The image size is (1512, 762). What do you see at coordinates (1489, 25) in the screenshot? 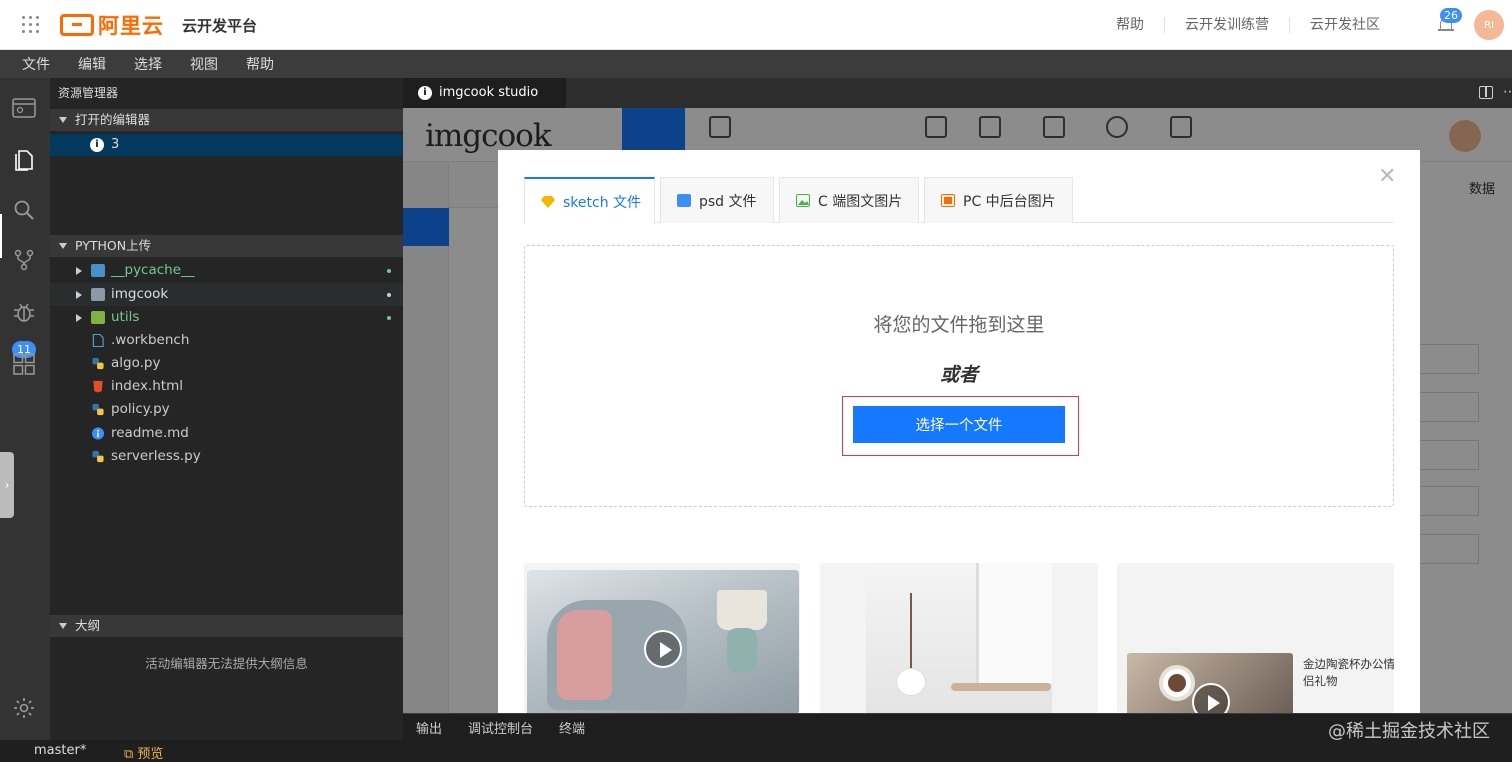
I see `user-avatar: RI` at bounding box center [1489, 25].